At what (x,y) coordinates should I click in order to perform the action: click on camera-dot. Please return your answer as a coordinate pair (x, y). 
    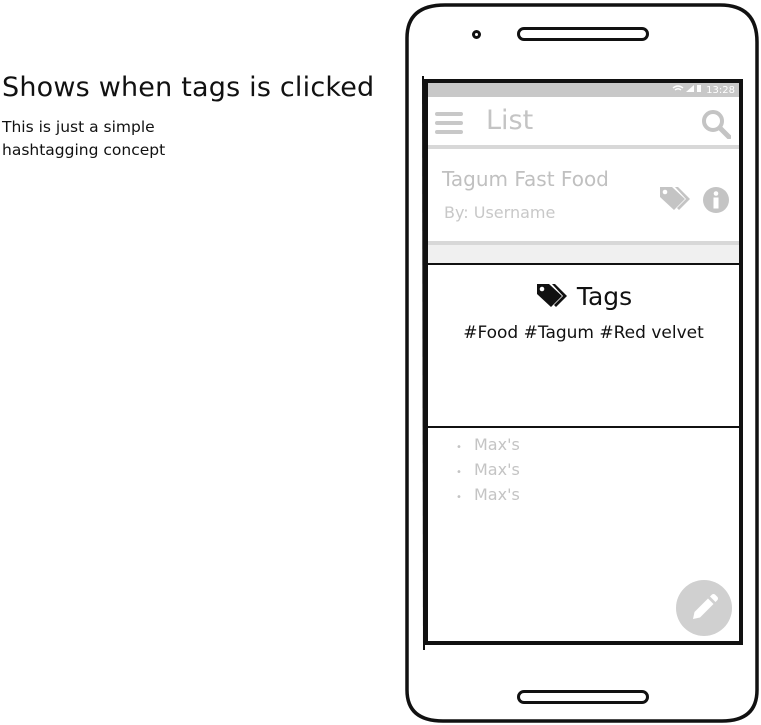
    Looking at the image, I should click on (476, 34).